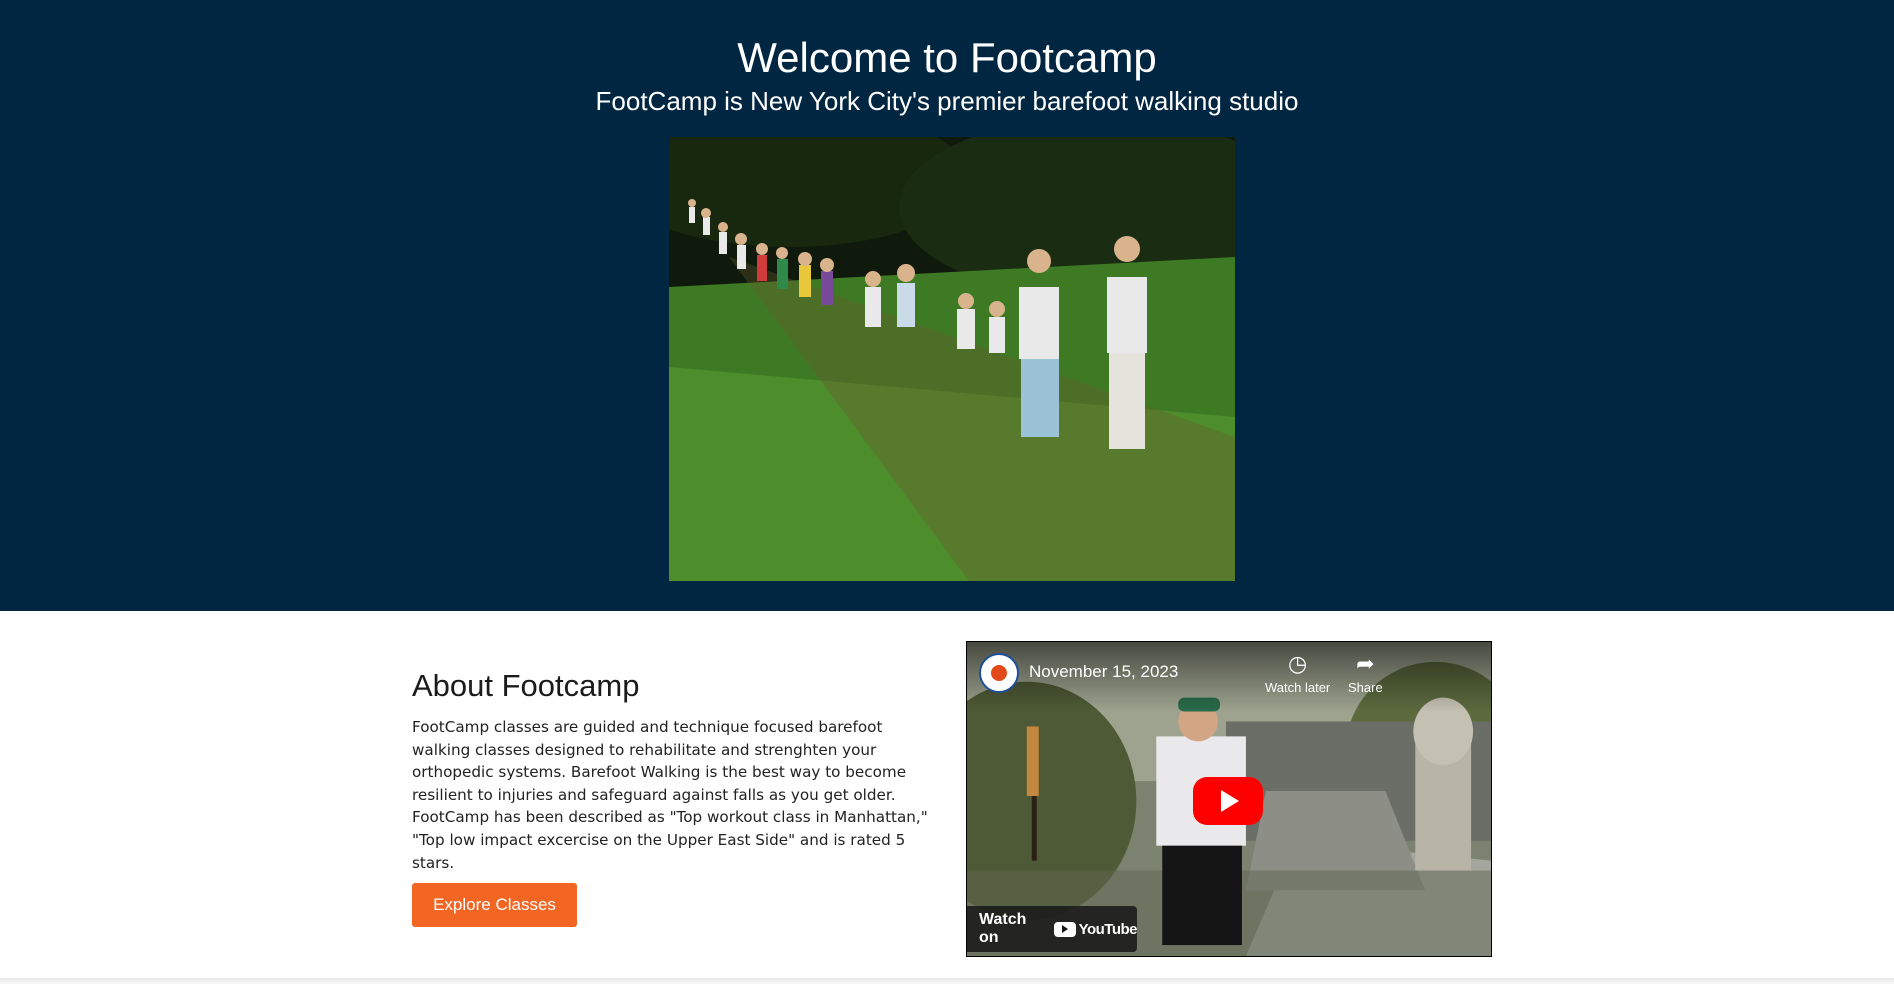  I want to click on youtube-logo-icon: YouTube, so click(1095, 929).